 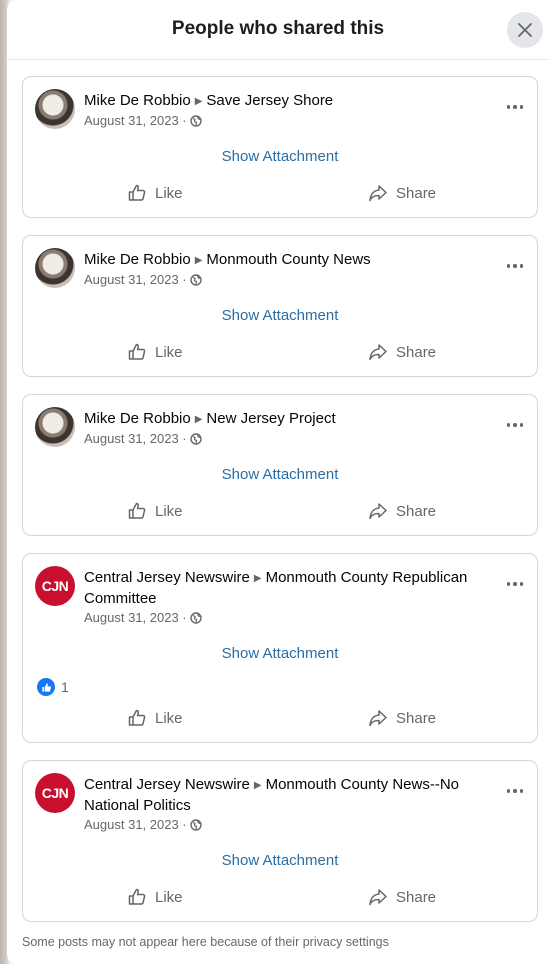 I want to click on reaction-summary: 1, so click(x=53, y=687).